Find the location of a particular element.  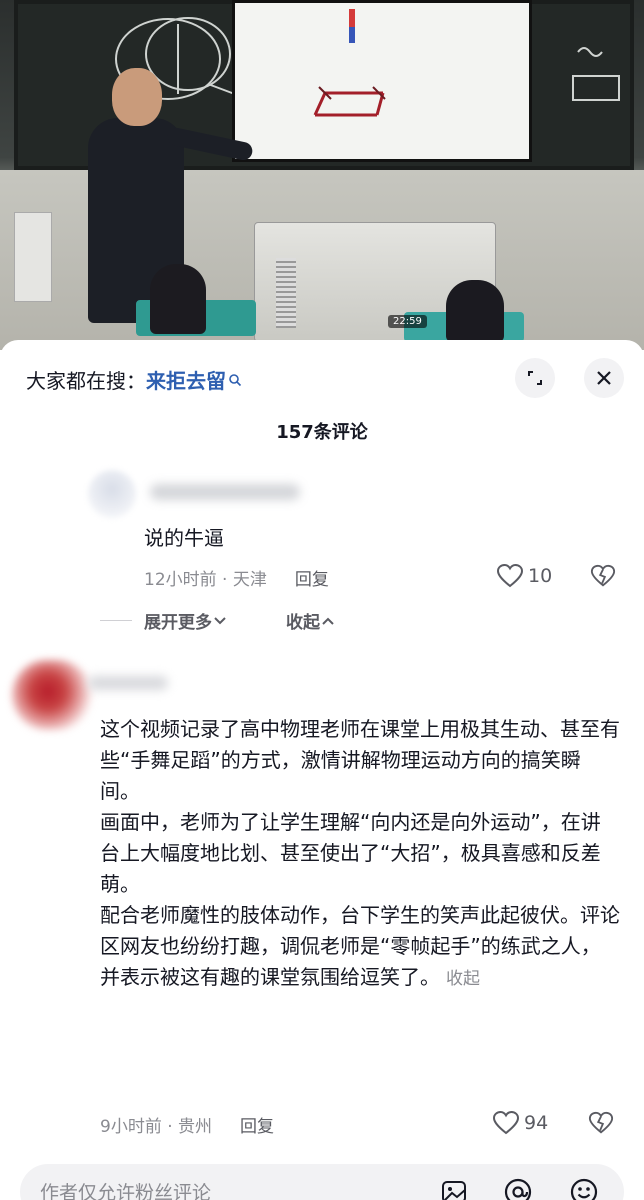

mention-button is located at coordinates (518, 1187).